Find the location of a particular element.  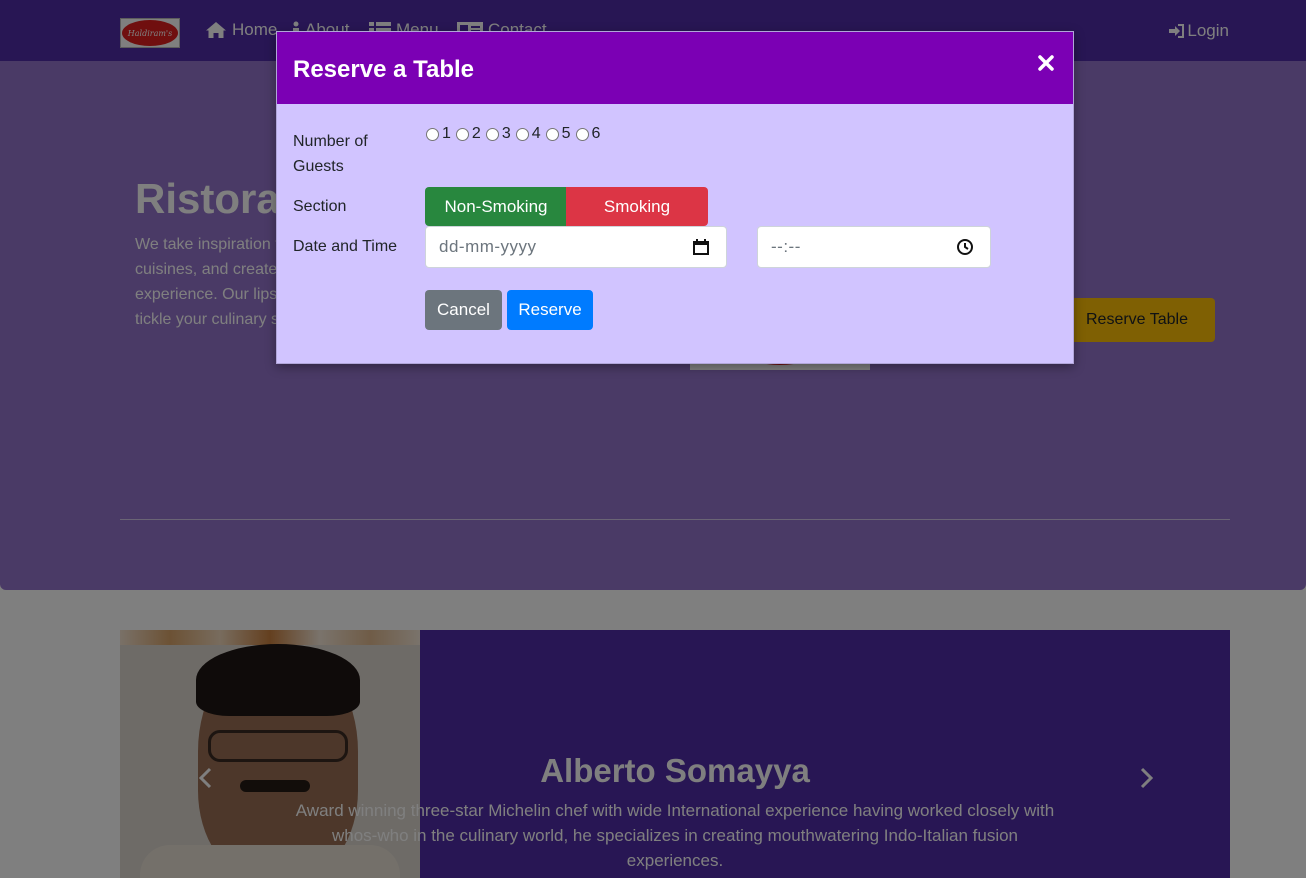

close-icon is located at coordinates (1046, 63).